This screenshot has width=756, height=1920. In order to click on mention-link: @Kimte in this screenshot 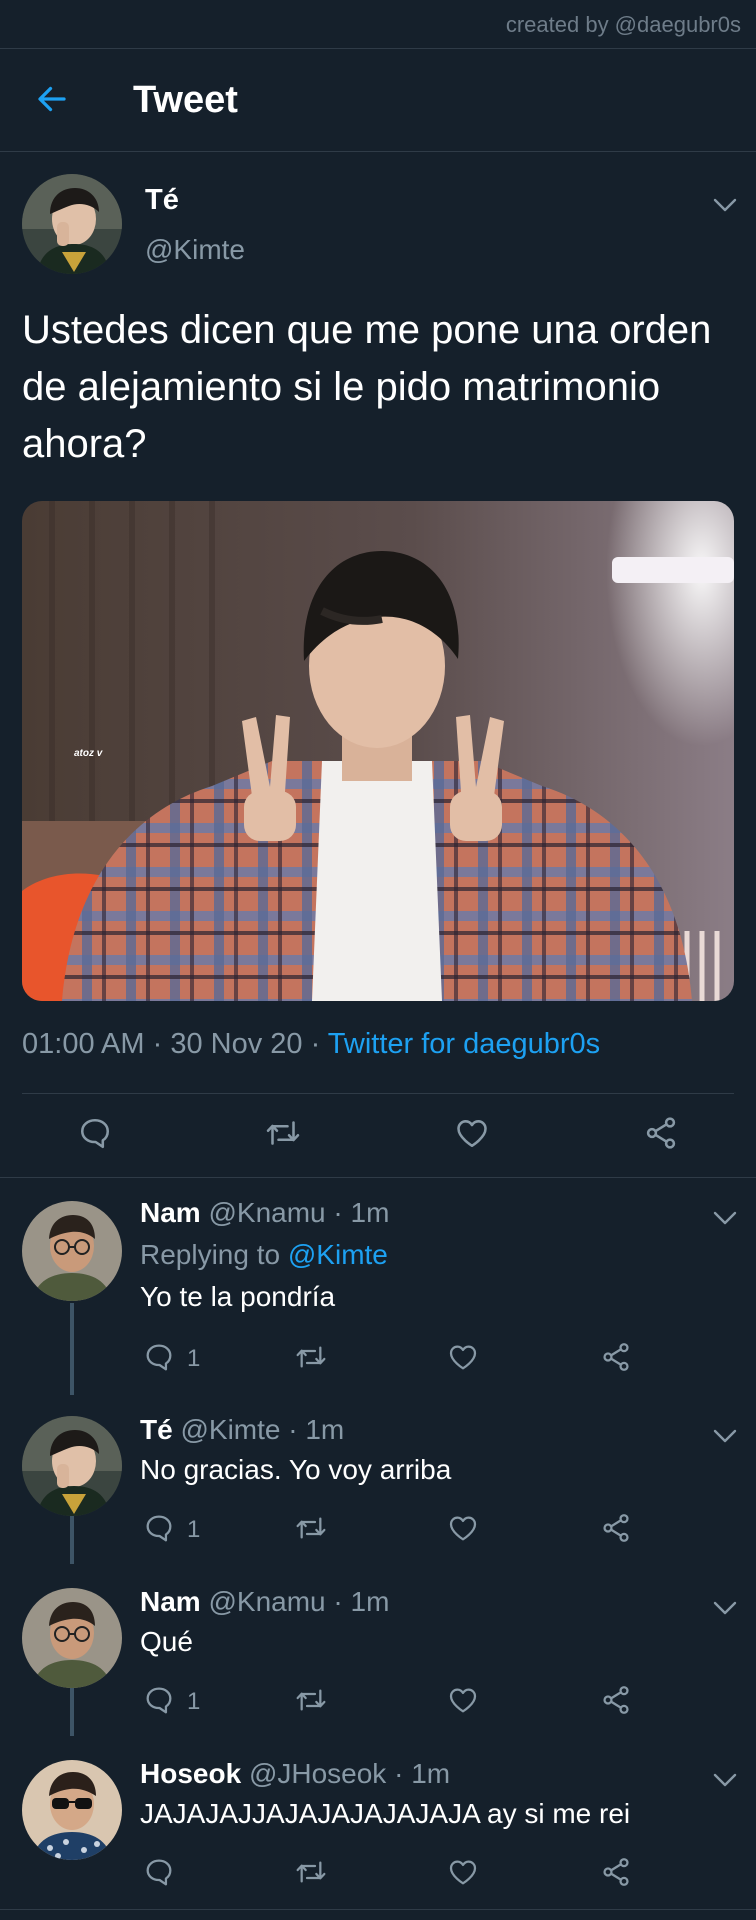, I will do `click(338, 1254)`.